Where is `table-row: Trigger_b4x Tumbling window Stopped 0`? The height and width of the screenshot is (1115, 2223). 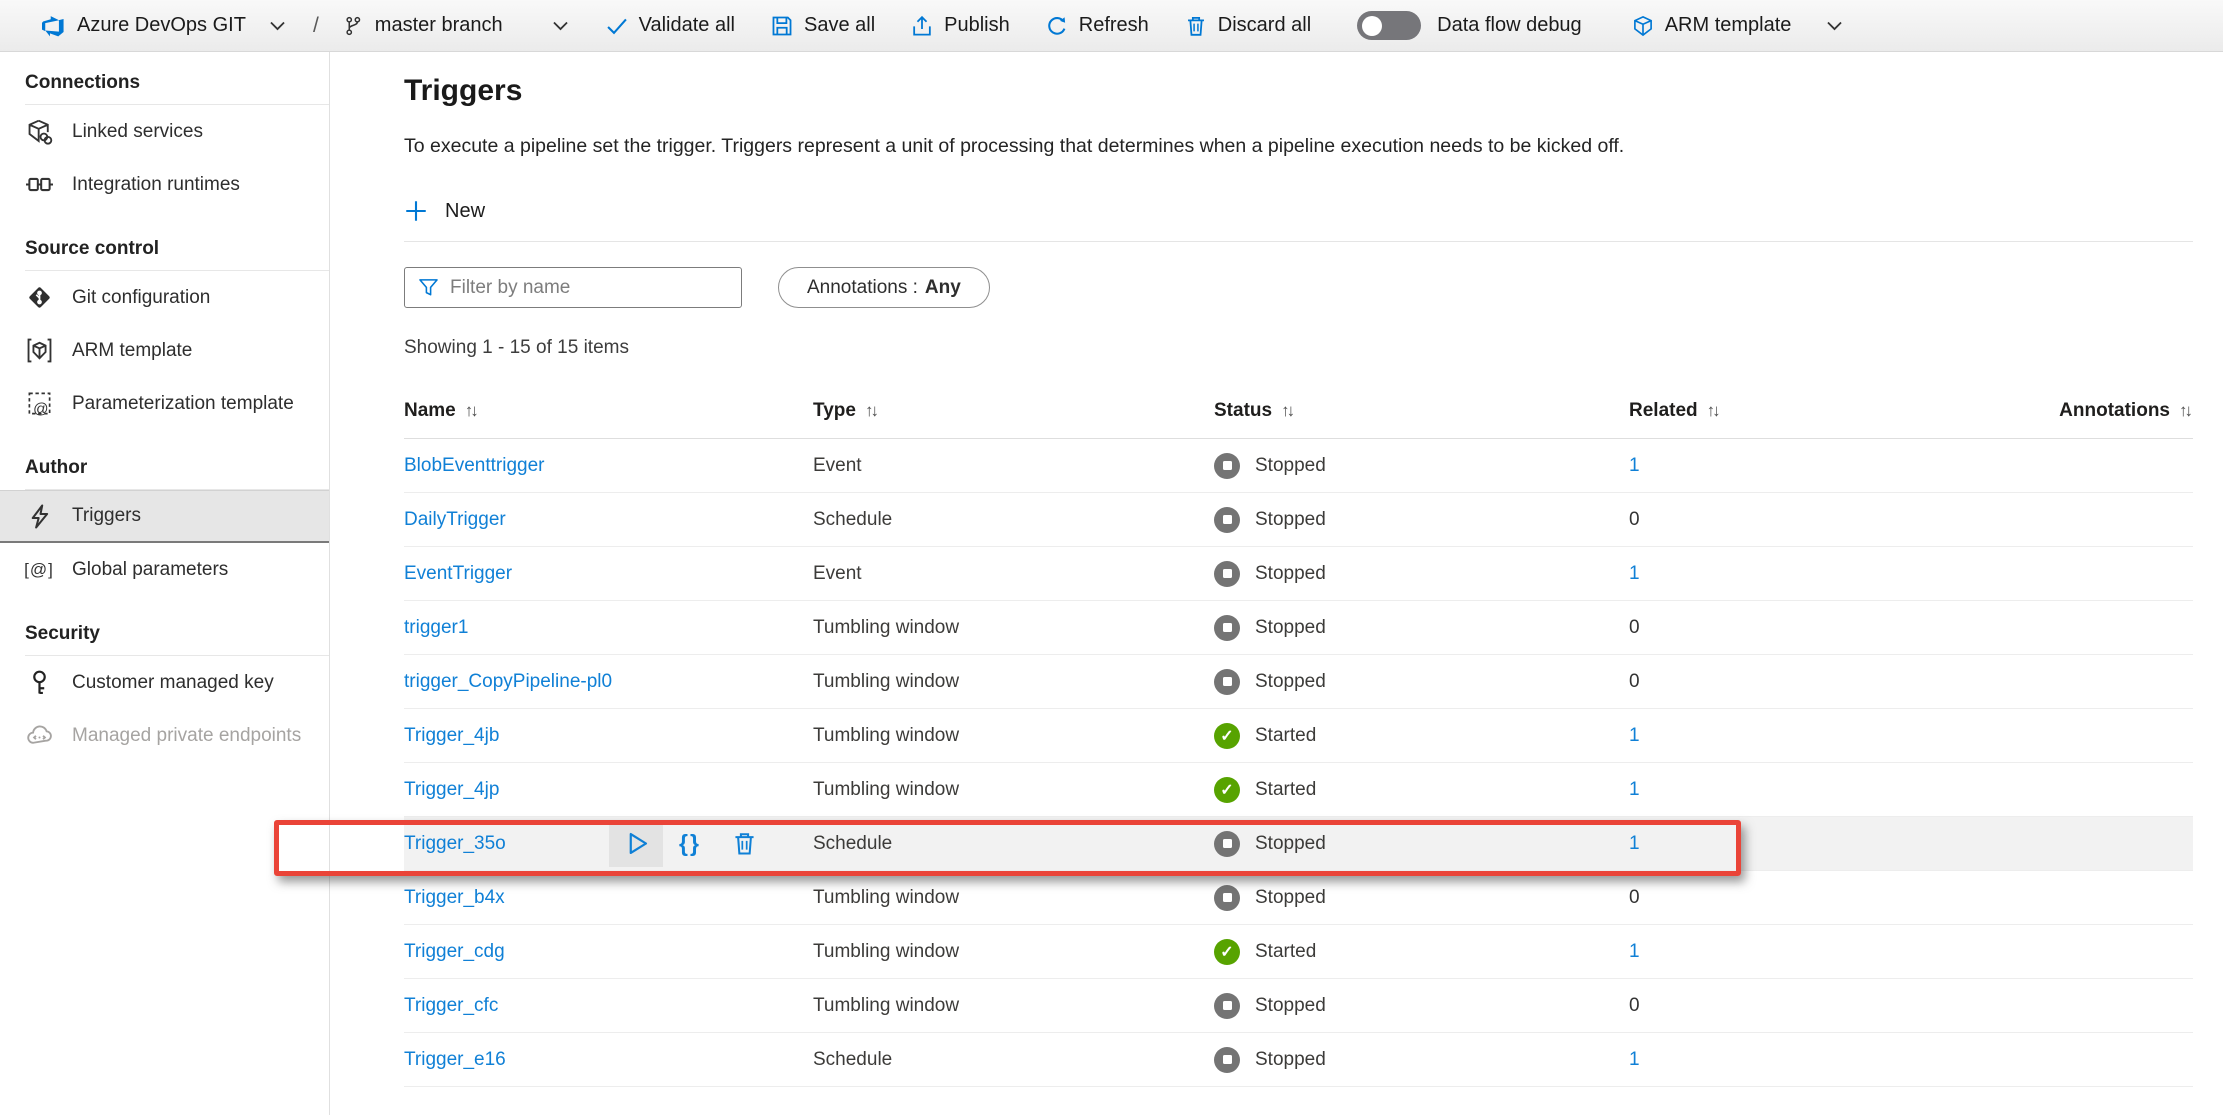 table-row: Trigger_b4x Tumbling window Stopped 0 is located at coordinates (1298, 898).